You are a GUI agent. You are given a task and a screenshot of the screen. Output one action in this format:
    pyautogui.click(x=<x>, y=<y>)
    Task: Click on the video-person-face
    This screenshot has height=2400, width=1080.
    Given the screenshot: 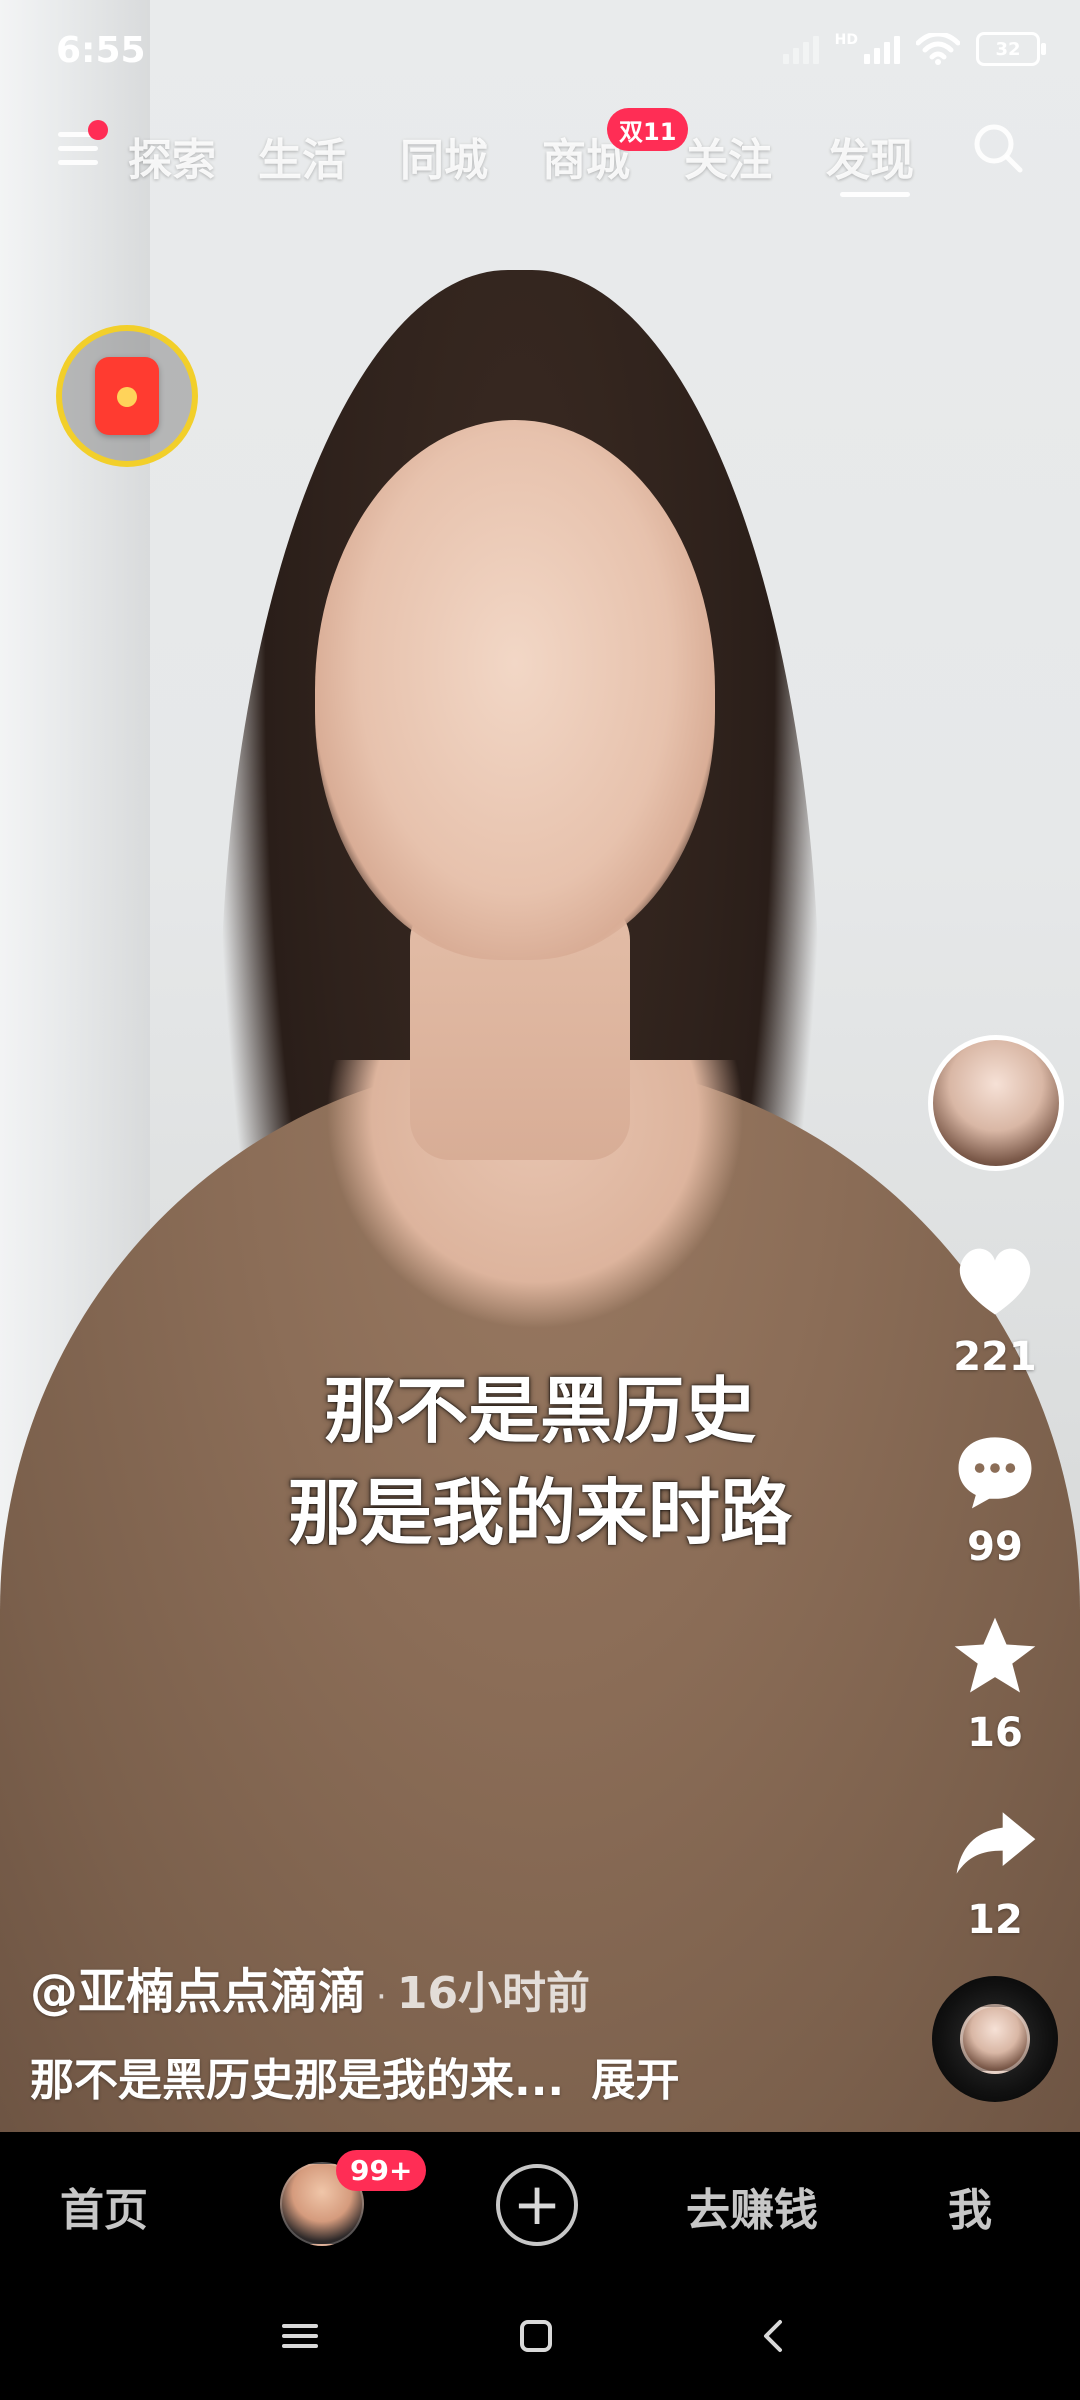 What is the action you would take?
    pyautogui.click(x=515, y=690)
    